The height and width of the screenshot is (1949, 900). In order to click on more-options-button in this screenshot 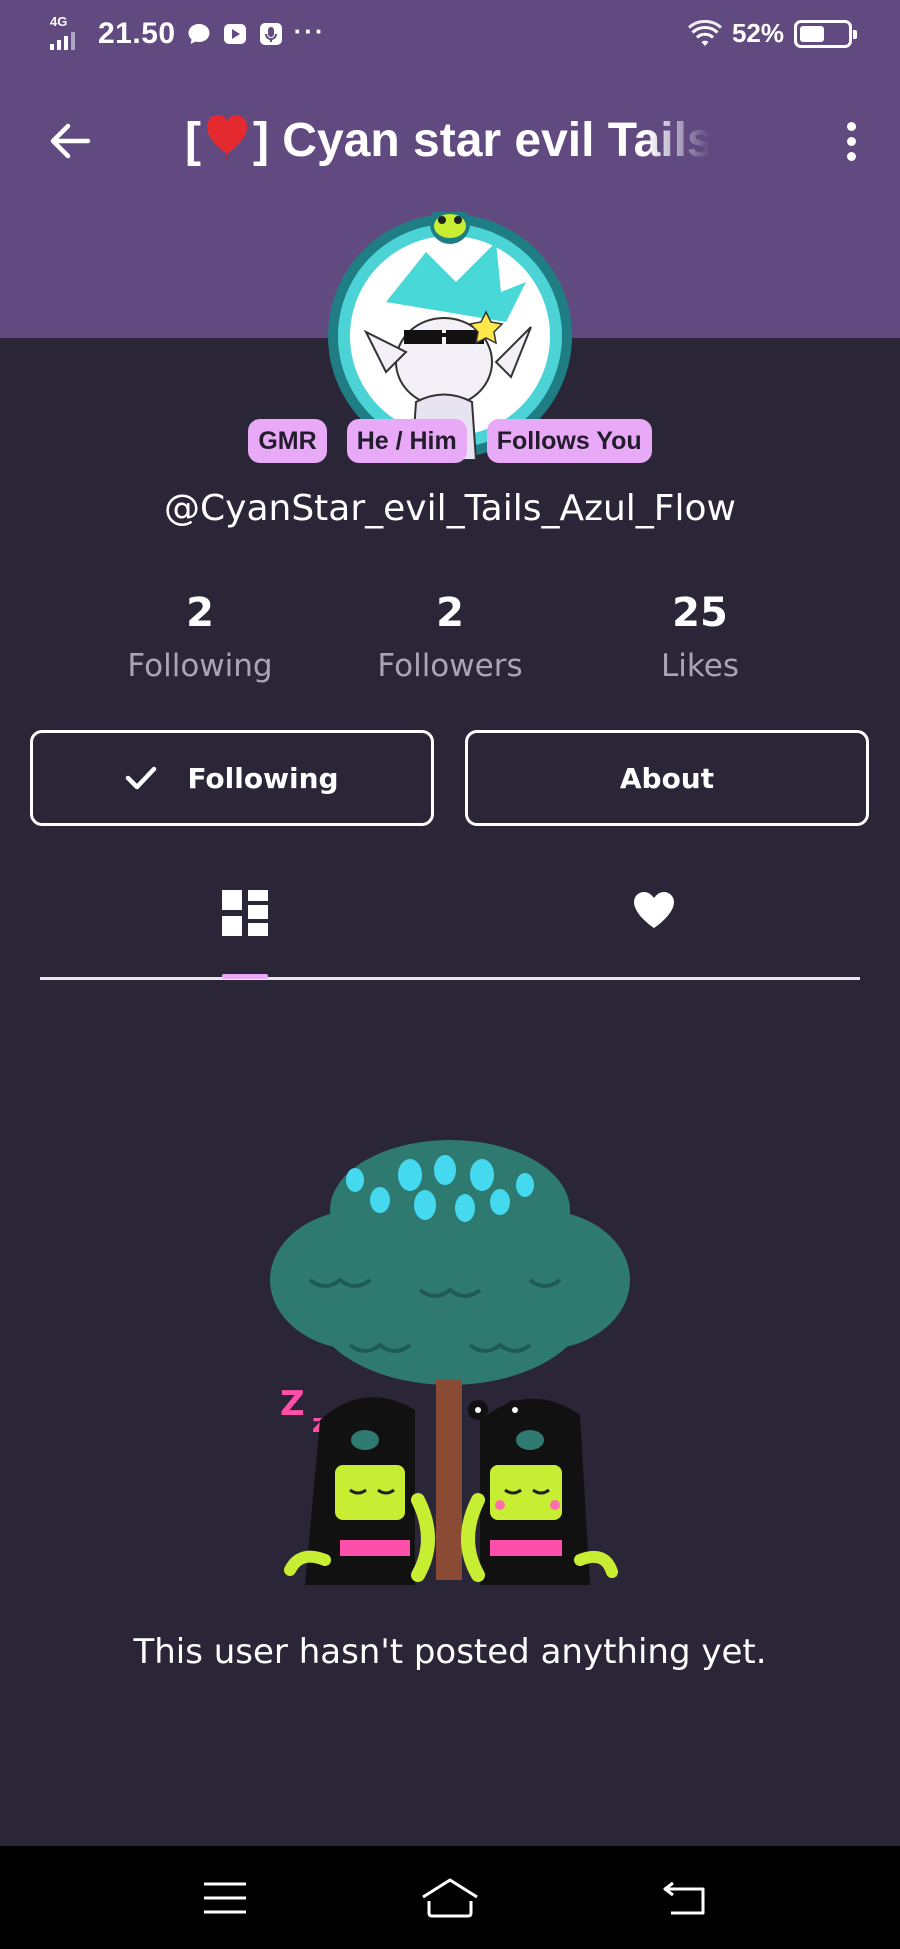, I will do `click(851, 141)`.